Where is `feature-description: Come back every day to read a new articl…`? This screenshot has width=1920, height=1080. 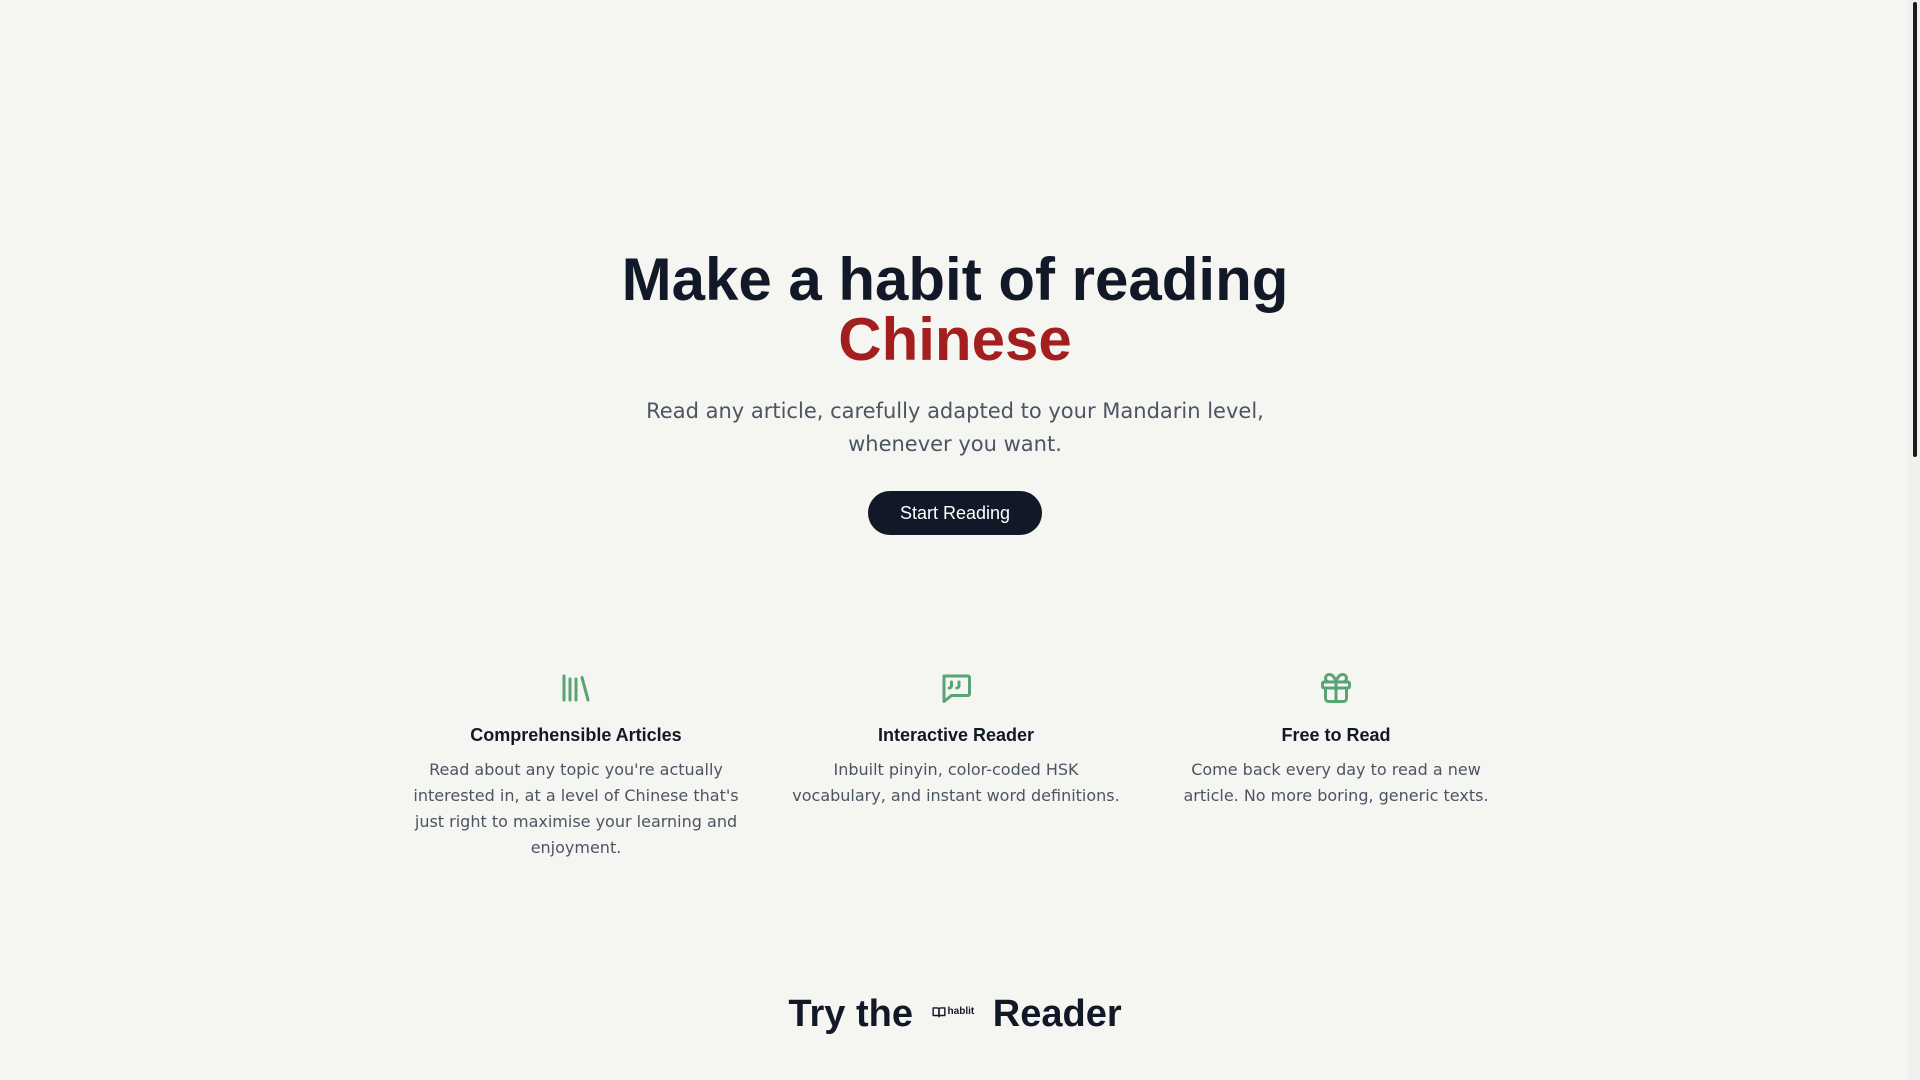
feature-description: Come back every day to read a new articl… is located at coordinates (1336, 782).